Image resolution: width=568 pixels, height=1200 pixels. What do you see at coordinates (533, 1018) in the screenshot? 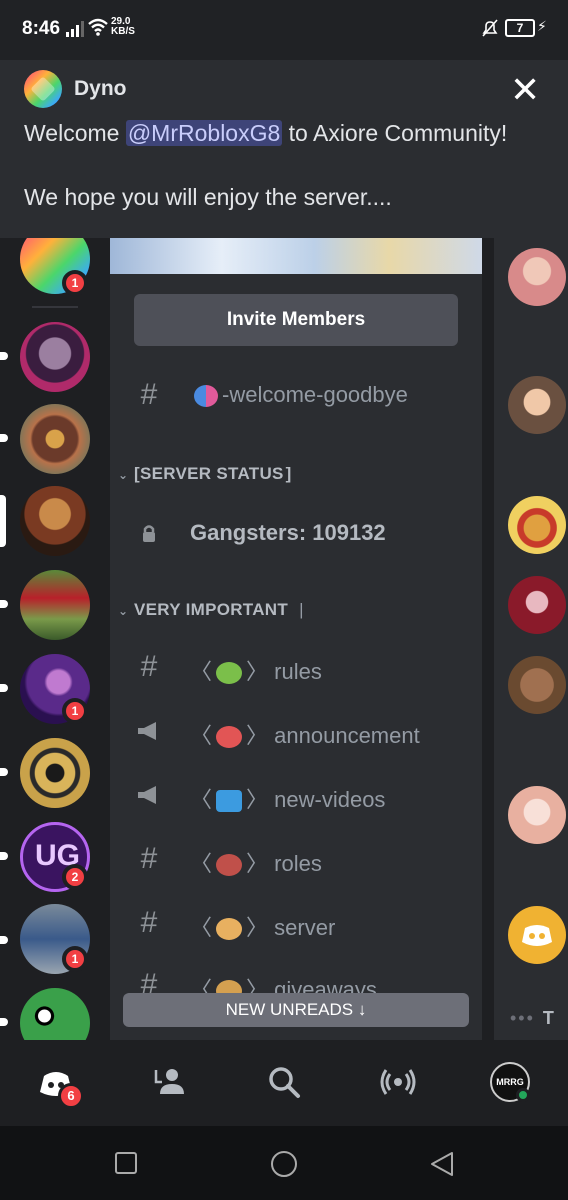
I see `member-list-more: ••• T` at bounding box center [533, 1018].